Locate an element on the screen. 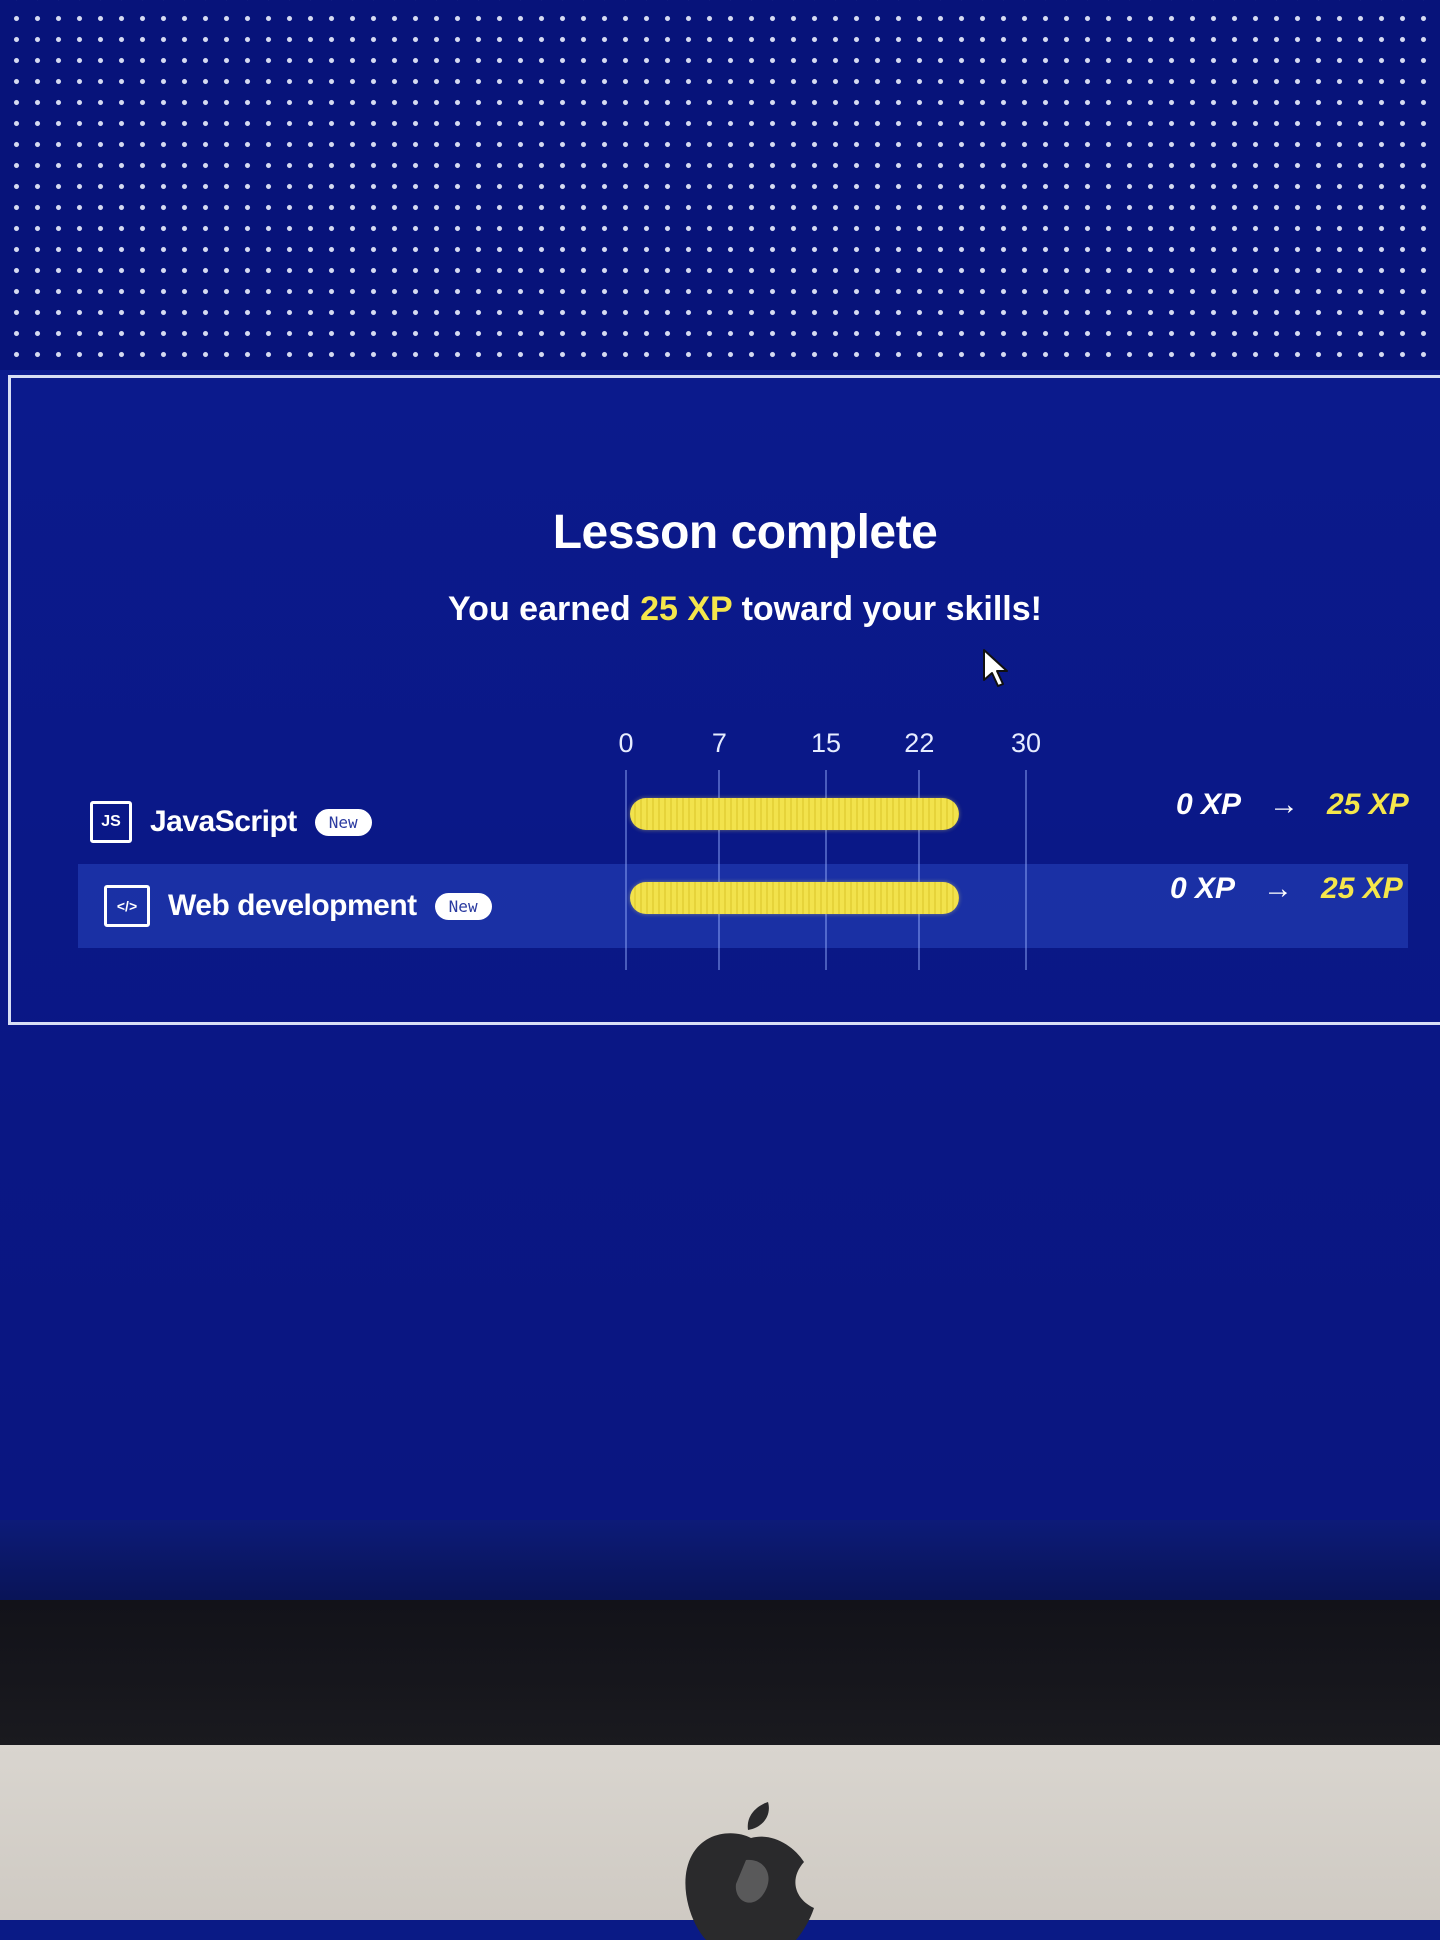  skill-row-javascript: JS JavaScript New is located at coordinates (390, 822).